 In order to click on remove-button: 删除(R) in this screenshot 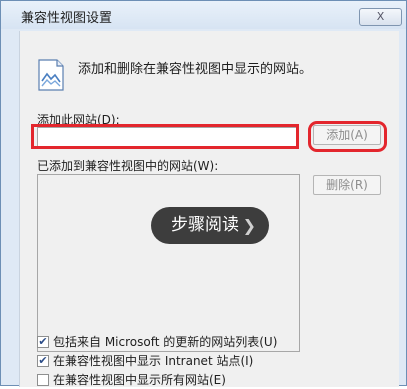, I will do `click(347, 185)`.